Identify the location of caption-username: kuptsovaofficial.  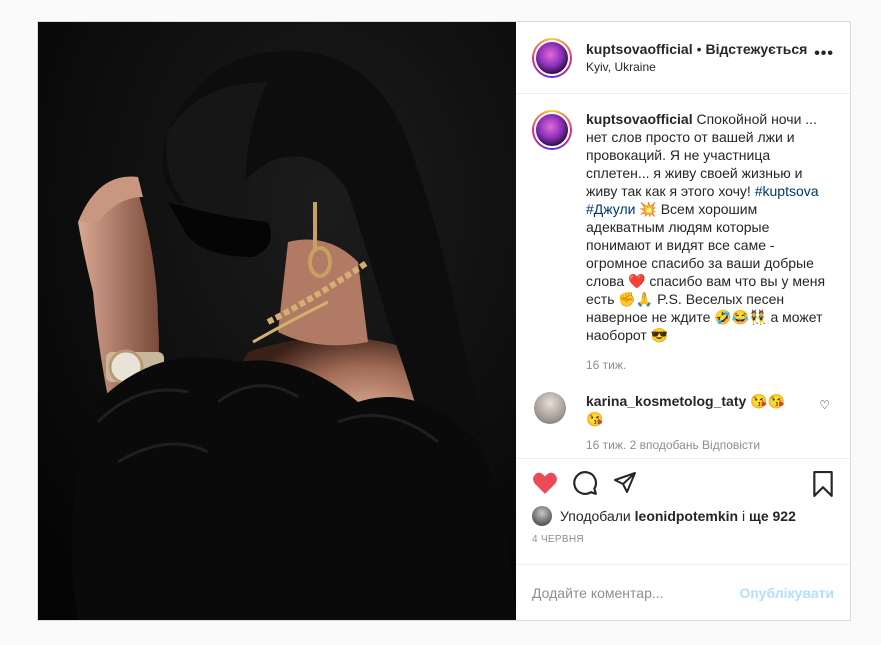
(639, 119).